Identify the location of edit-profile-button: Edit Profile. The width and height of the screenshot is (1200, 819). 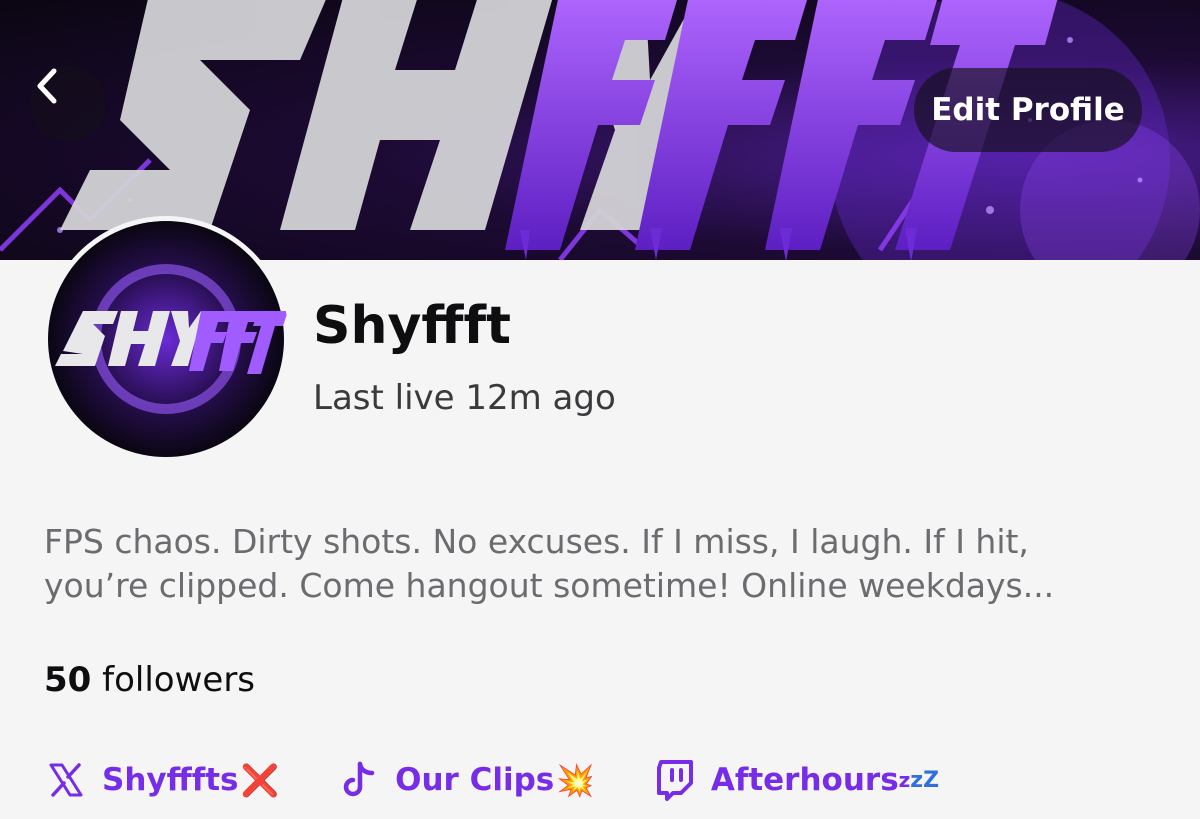
(1028, 110).